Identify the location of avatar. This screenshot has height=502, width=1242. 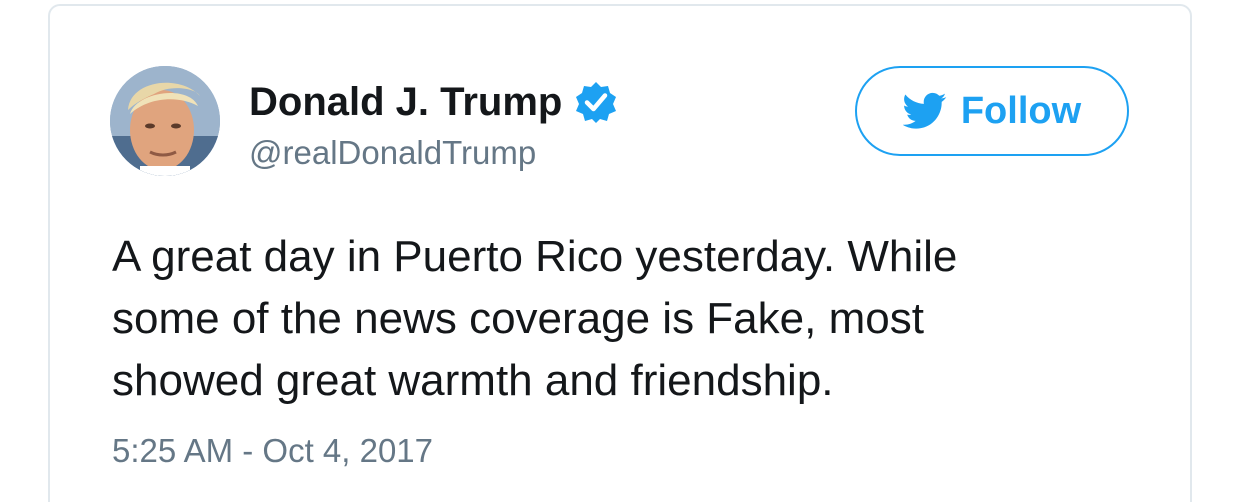
(165, 121).